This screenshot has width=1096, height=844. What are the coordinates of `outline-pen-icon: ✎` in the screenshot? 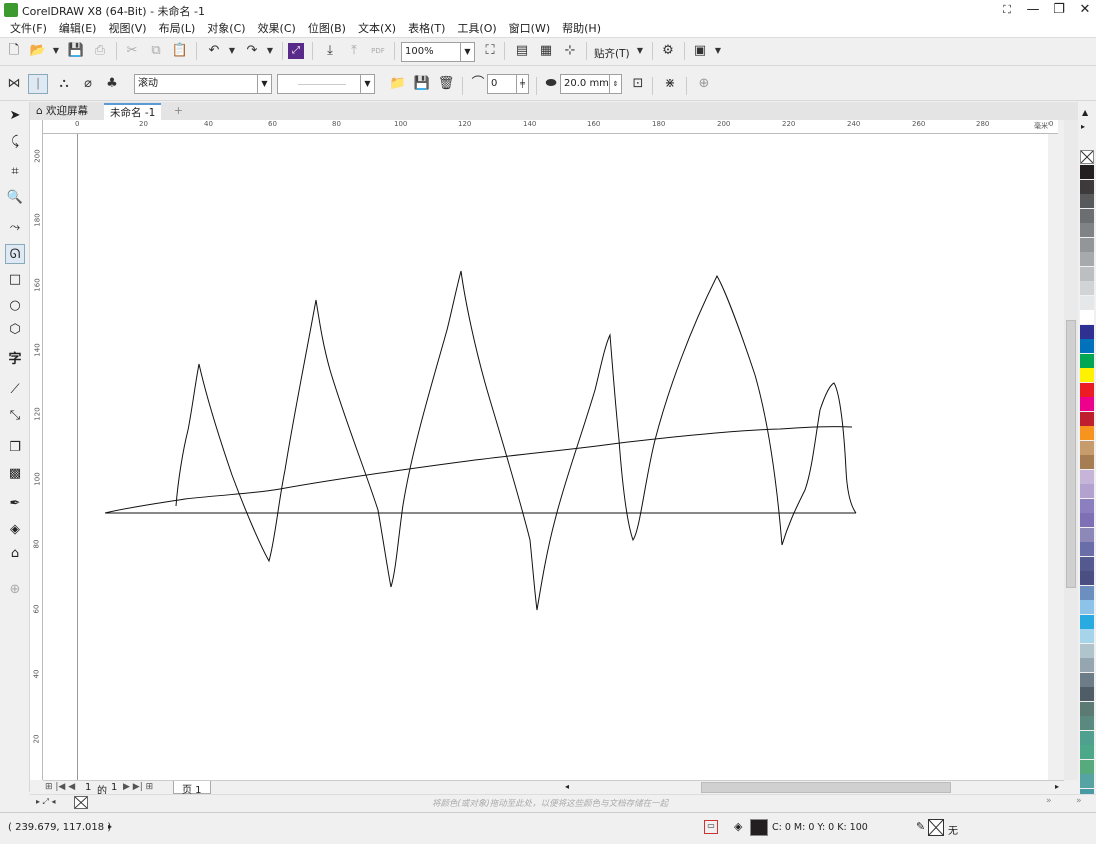 It's located at (921, 826).